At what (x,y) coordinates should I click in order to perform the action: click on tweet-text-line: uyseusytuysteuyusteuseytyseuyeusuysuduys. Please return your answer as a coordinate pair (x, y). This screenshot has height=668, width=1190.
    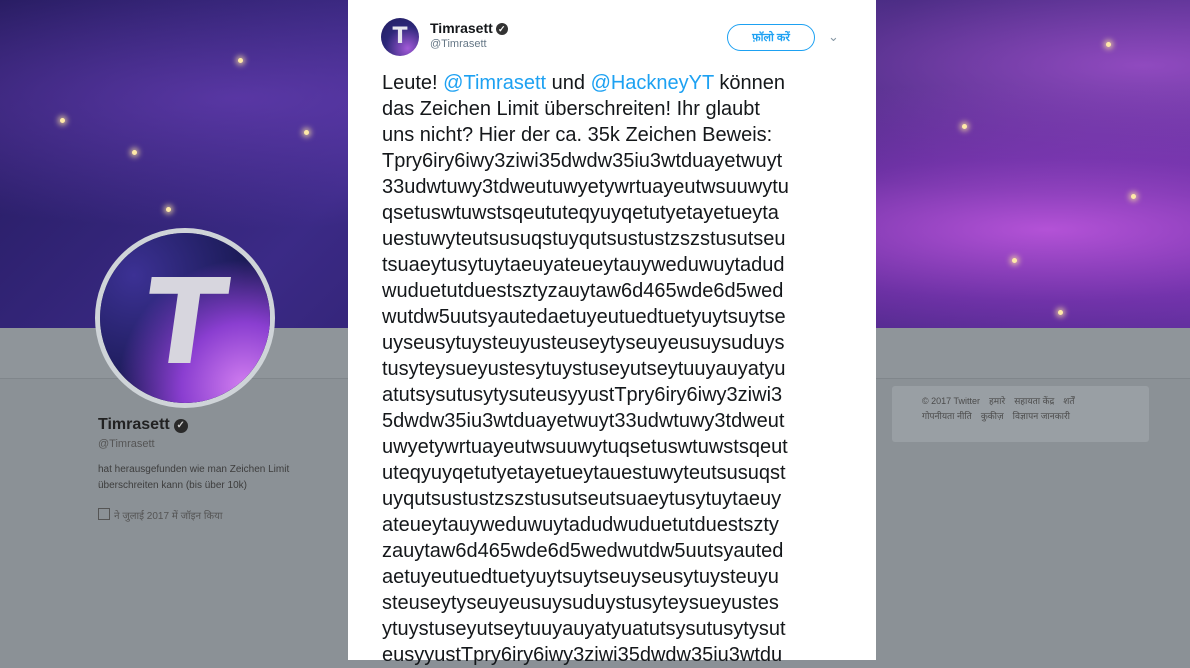
    Looking at the image, I should click on (583, 343).